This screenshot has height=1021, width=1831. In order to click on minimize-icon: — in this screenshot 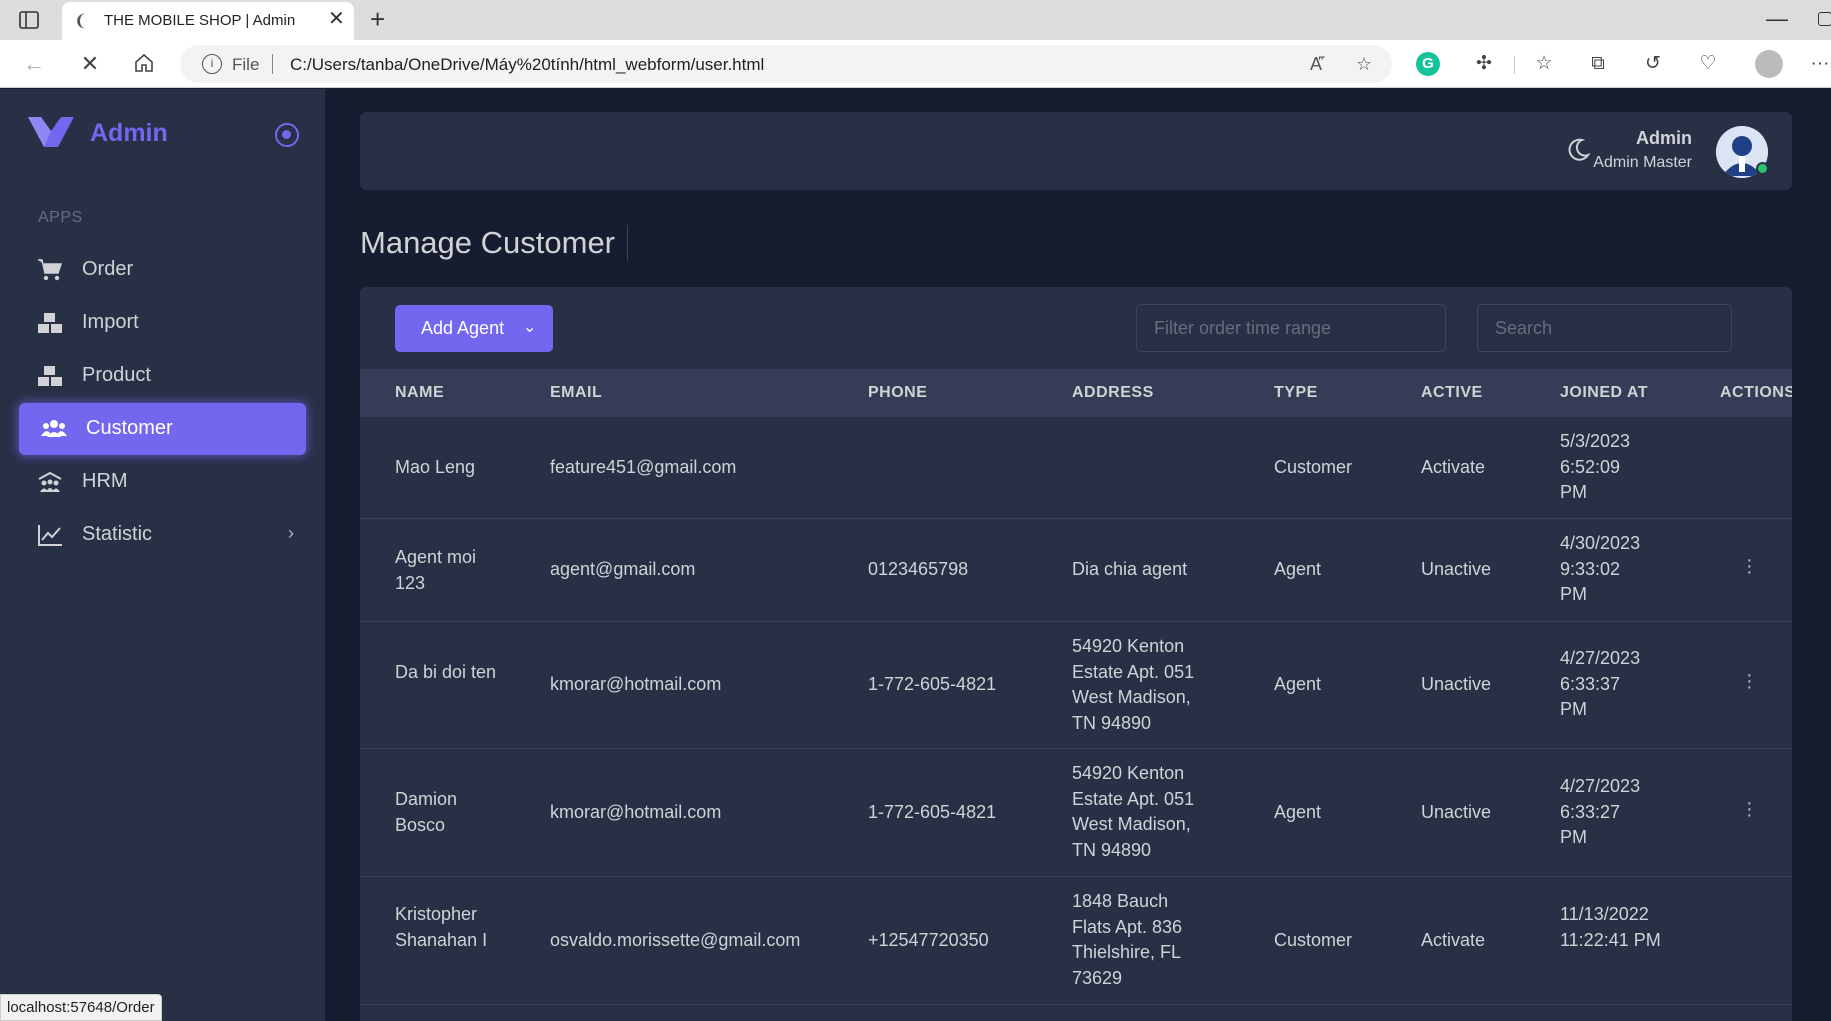, I will do `click(1777, 19)`.